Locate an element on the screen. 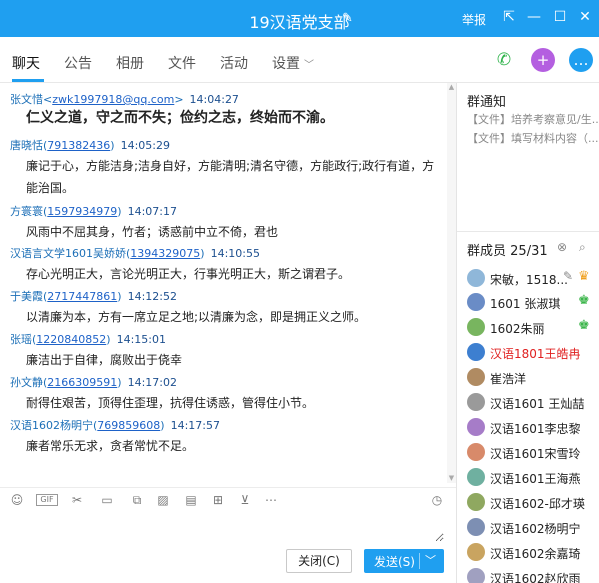  member-name: 汉语1601 王灿喆 is located at coordinates (537, 404).